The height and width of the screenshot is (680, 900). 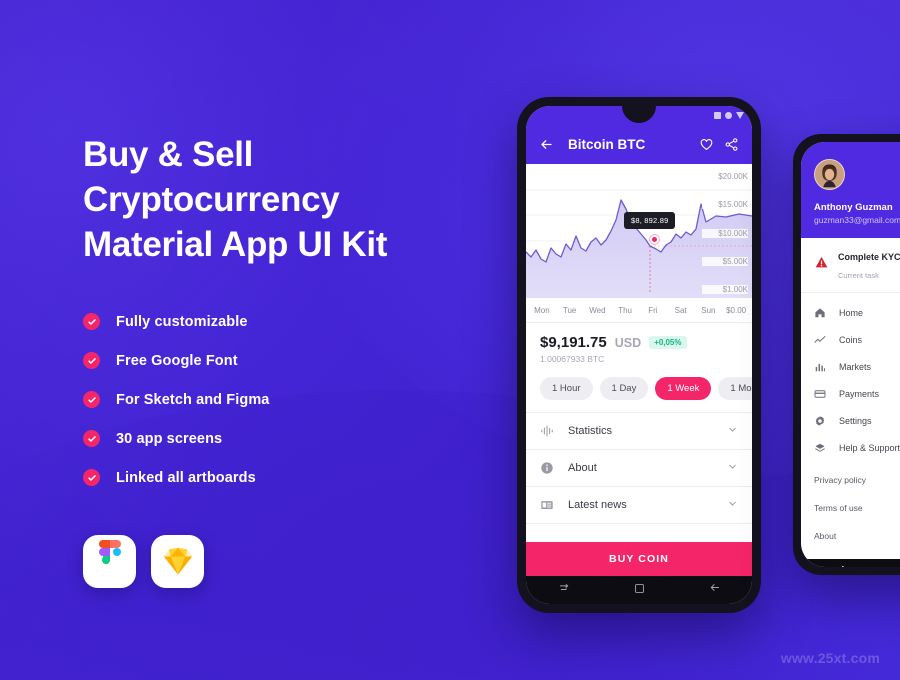 I want to click on section-label: About, so click(x=582, y=468).